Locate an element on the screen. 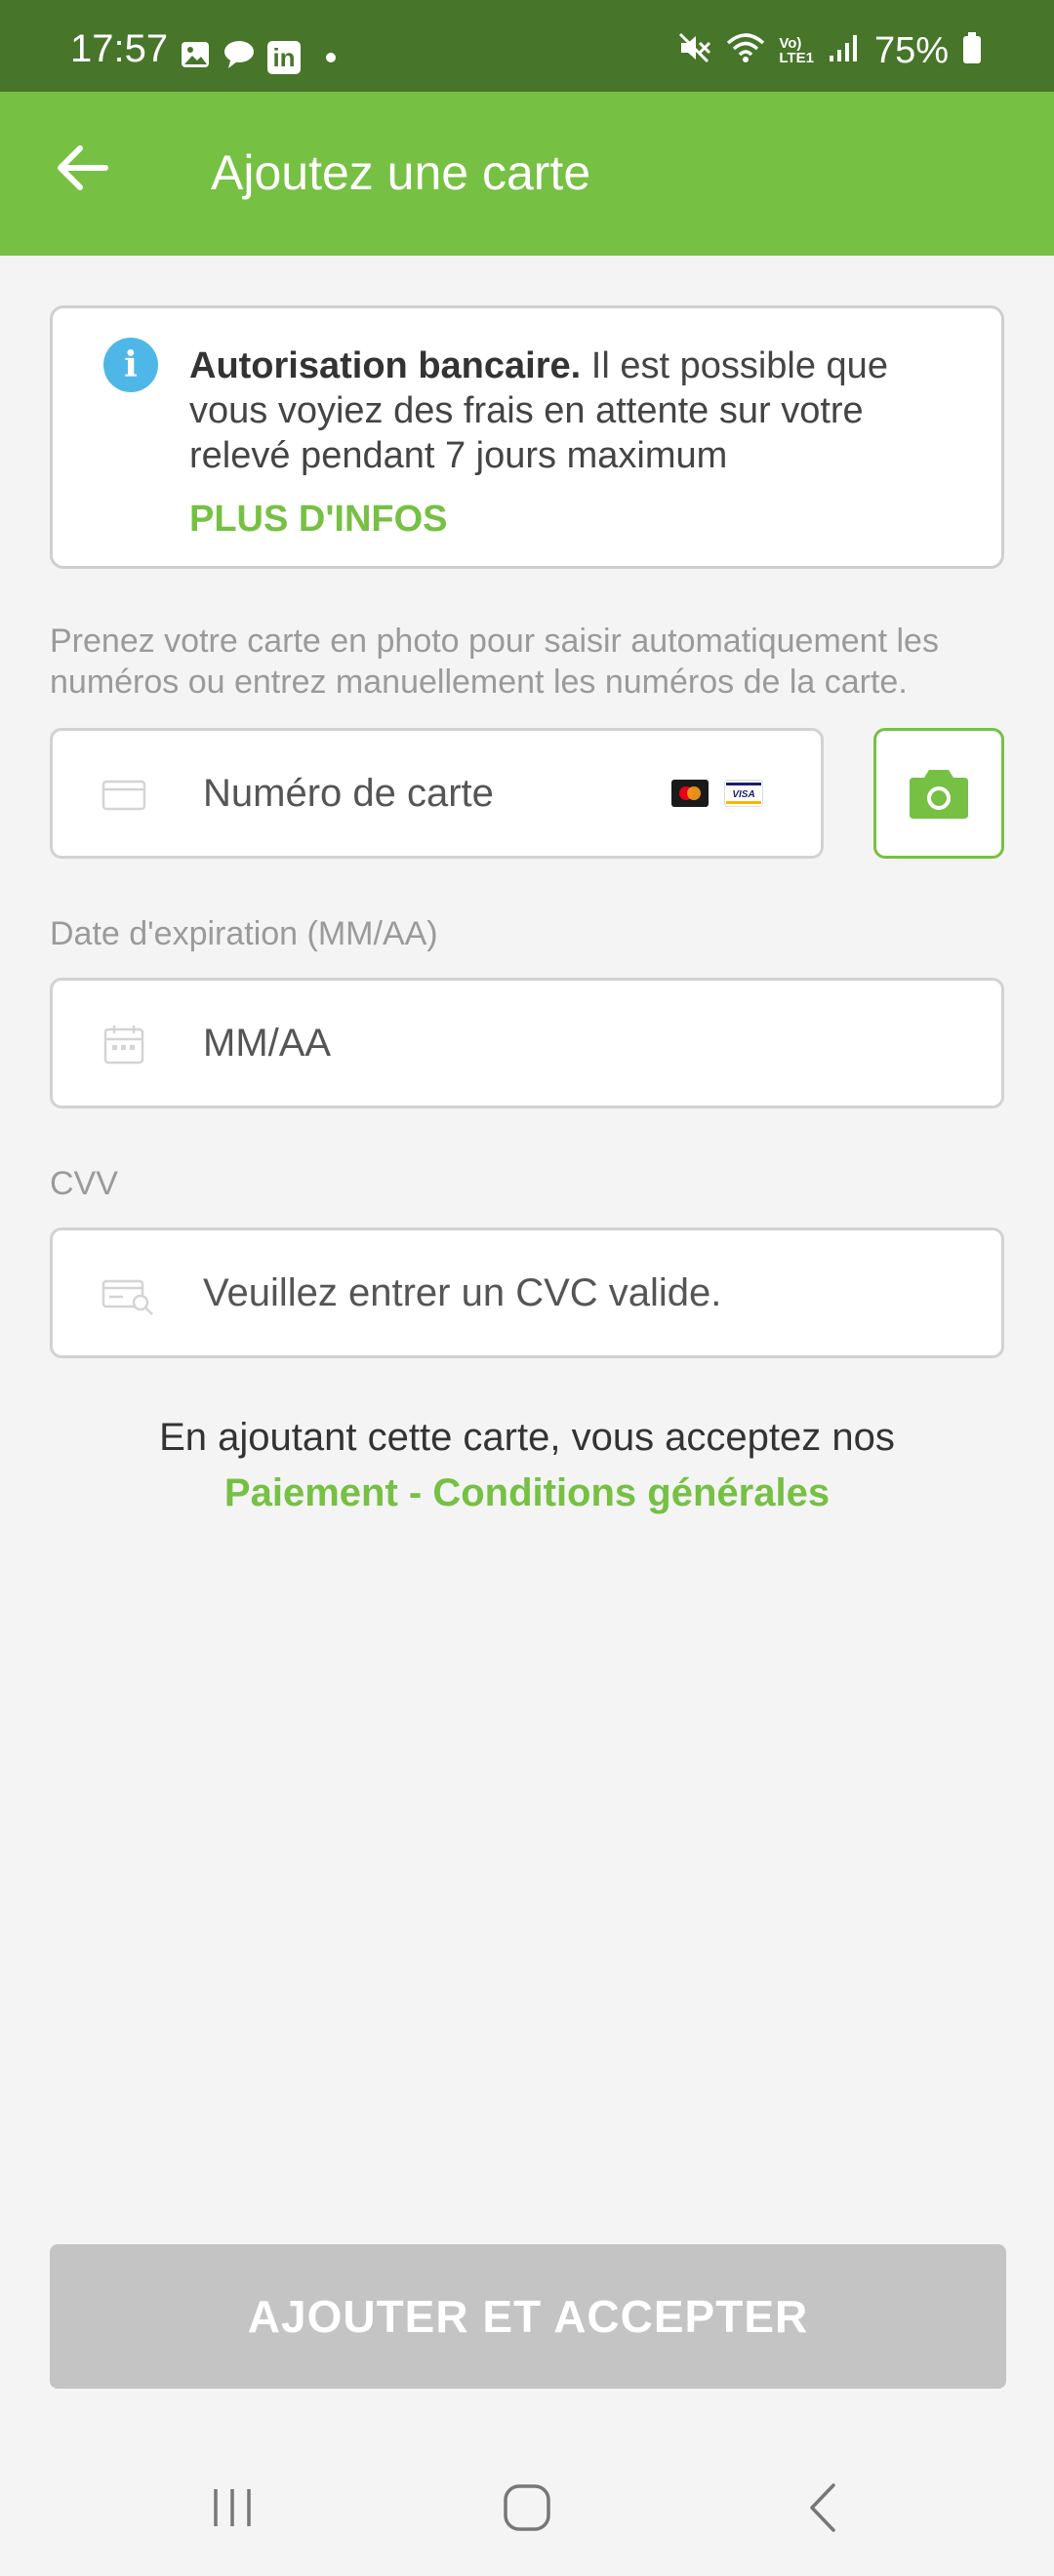 This screenshot has width=1054, height=2576. system-nav-bar is located at coordinates (527, 2507).